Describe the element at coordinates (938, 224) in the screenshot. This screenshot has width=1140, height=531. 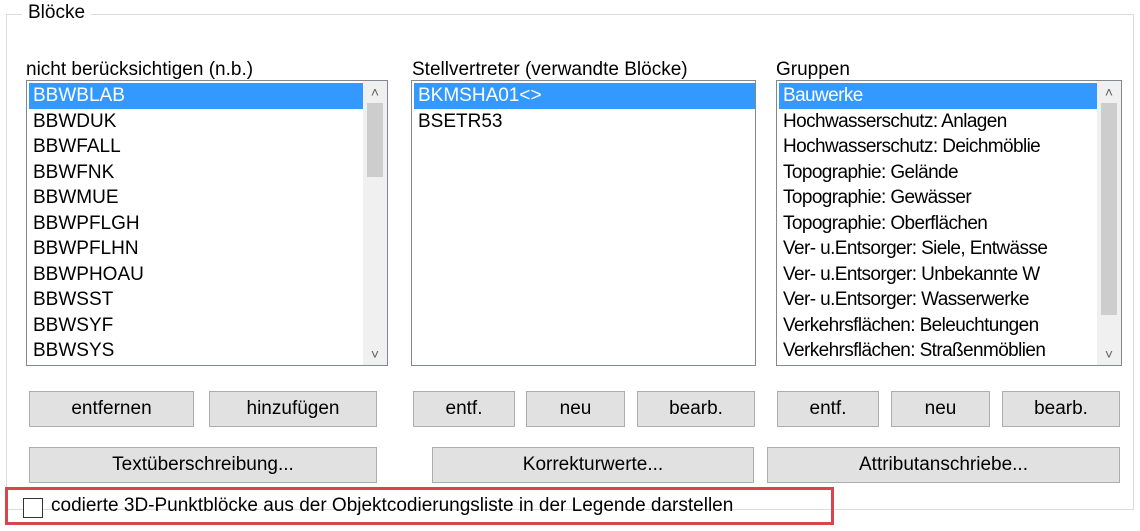
I see `list-item: Topographie: Oberflächen` at that location.